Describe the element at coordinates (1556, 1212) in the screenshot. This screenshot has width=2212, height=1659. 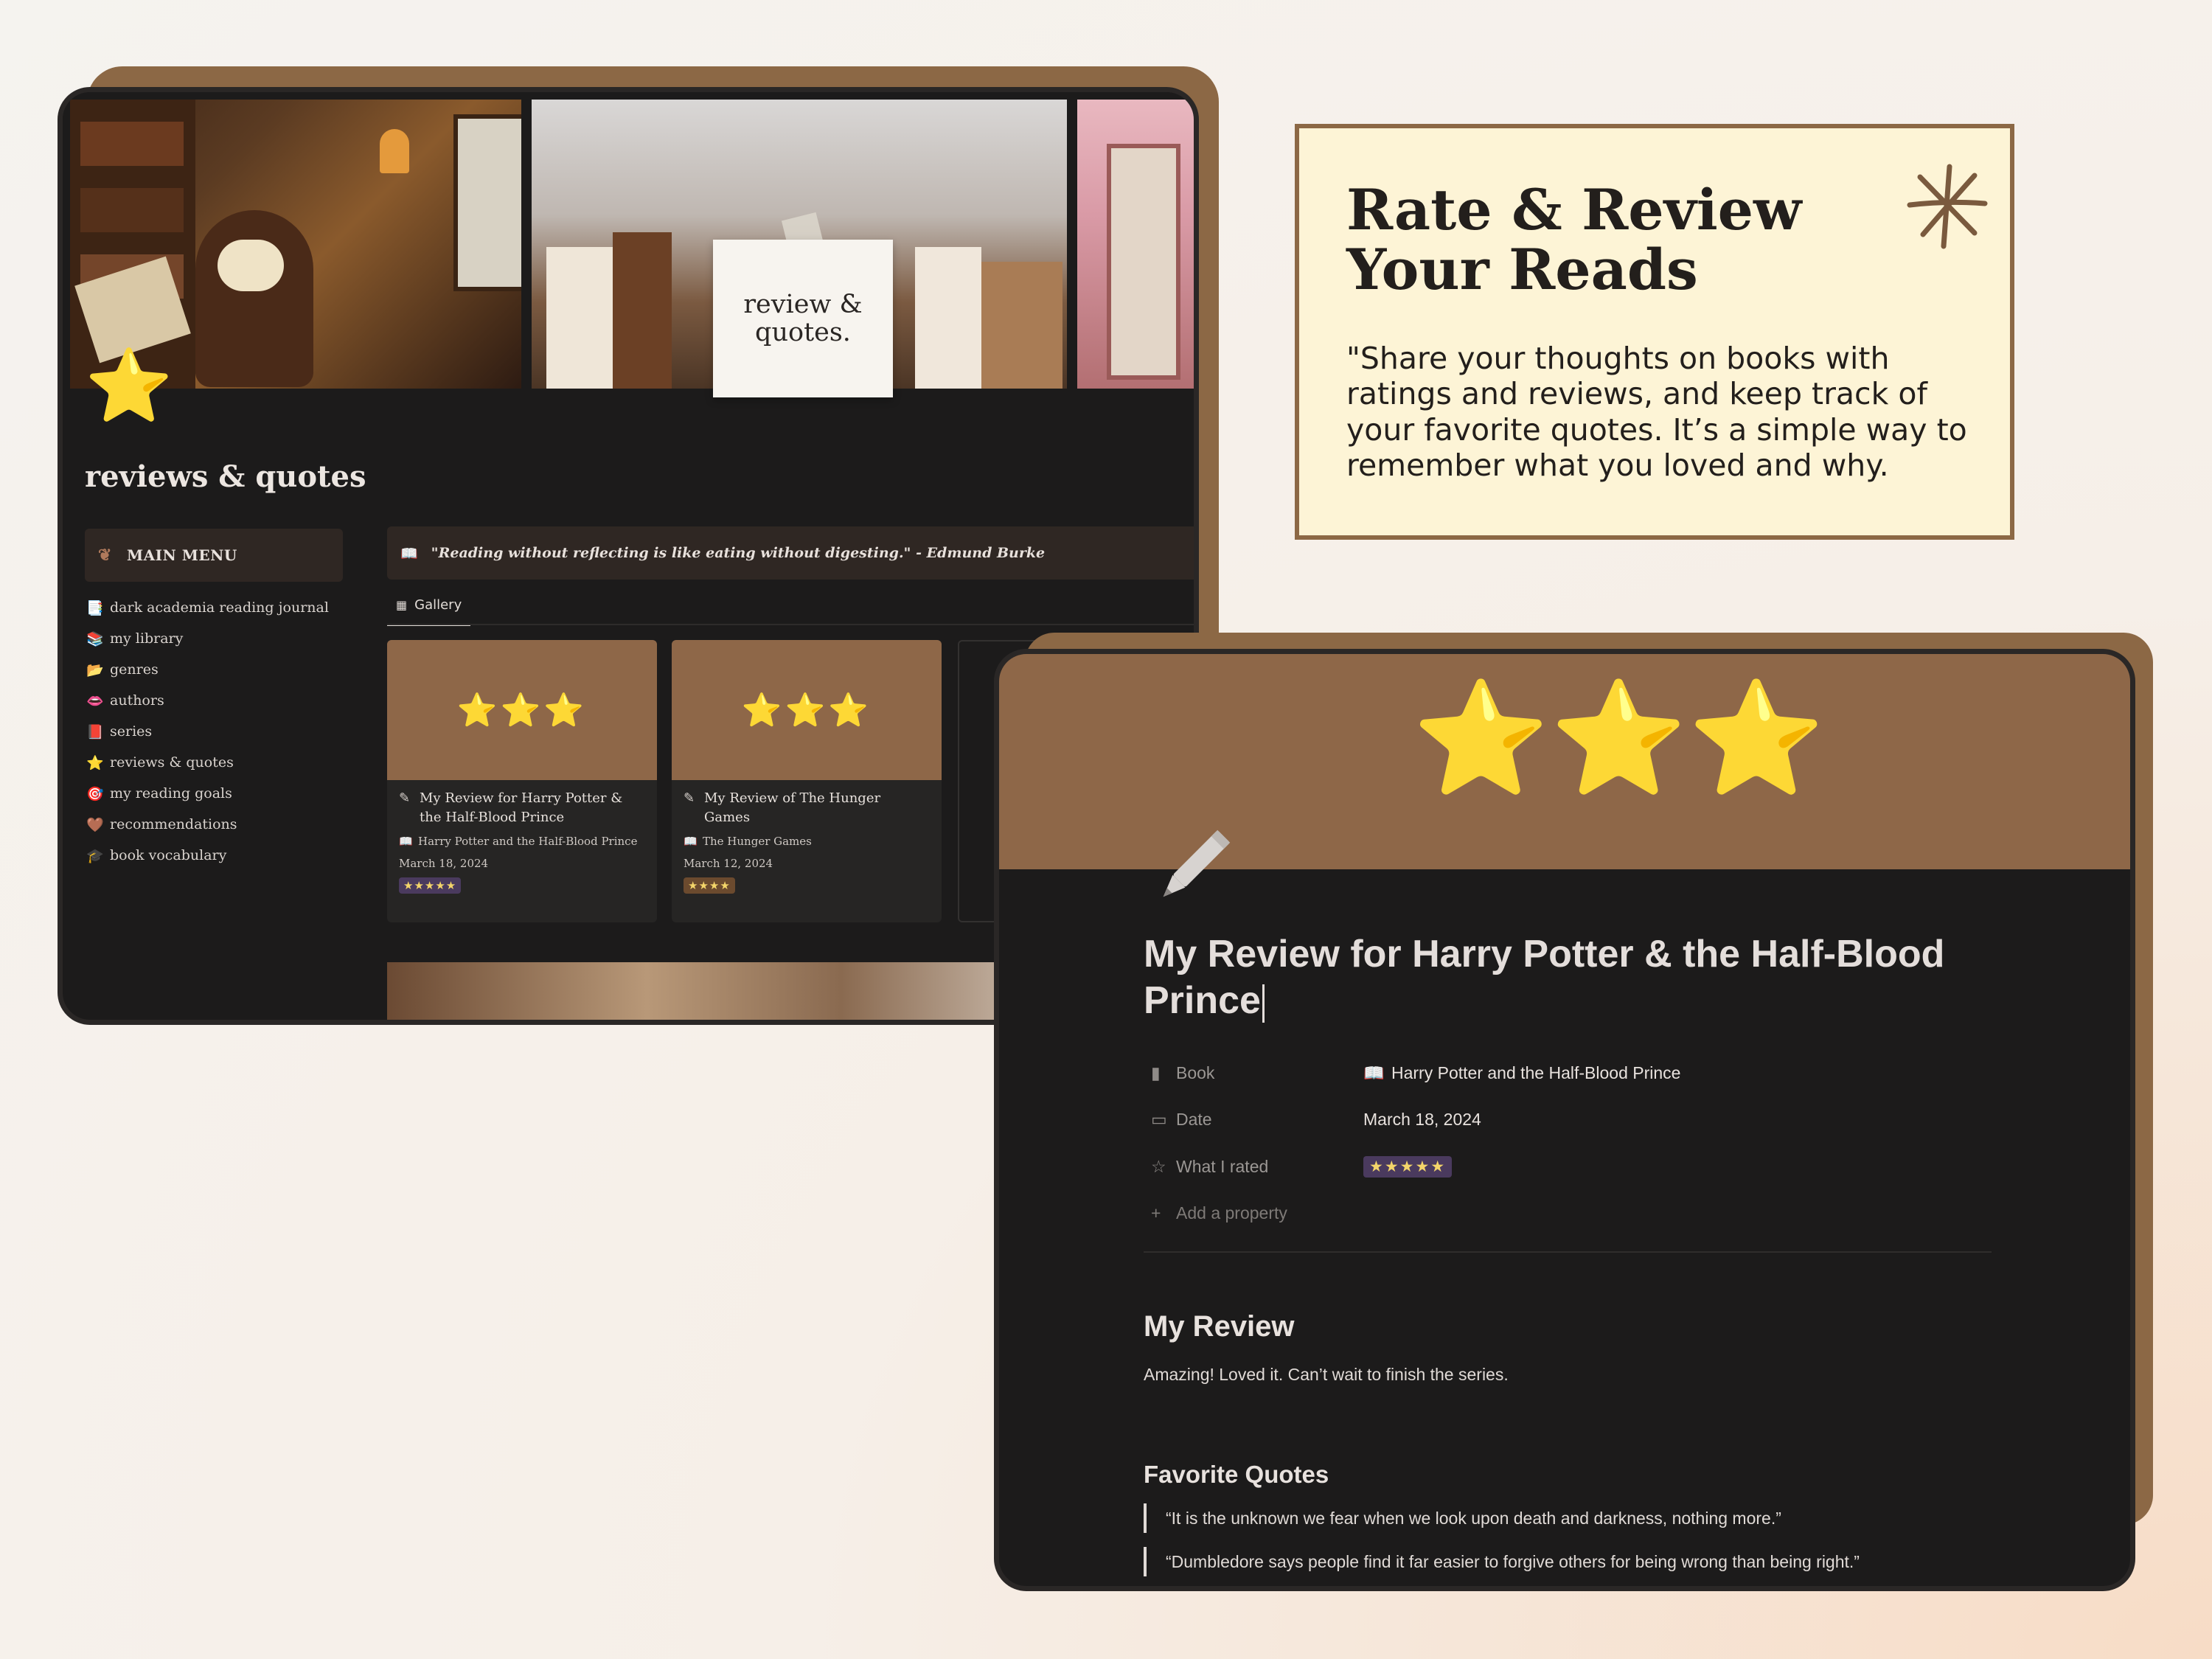
I see `add-property-button: + Add a property` at that location.